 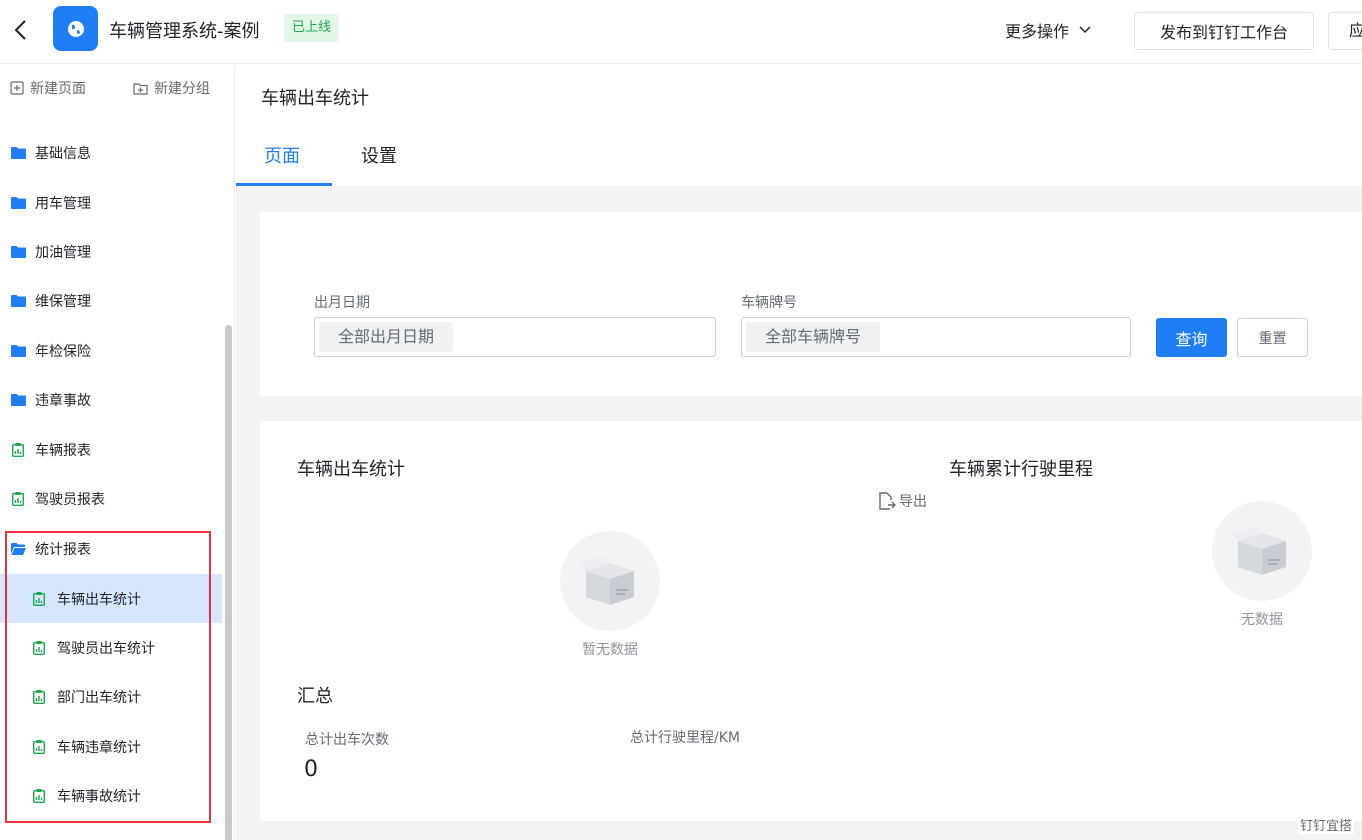 I want to click on sidebar-item-label: 年检保险, so click(x=63, y=351).